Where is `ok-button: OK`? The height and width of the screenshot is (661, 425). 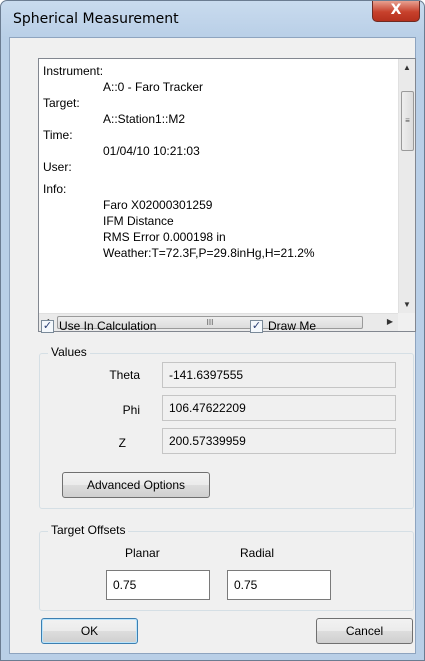 ok-button: OK is located at coordinates (89, 631).